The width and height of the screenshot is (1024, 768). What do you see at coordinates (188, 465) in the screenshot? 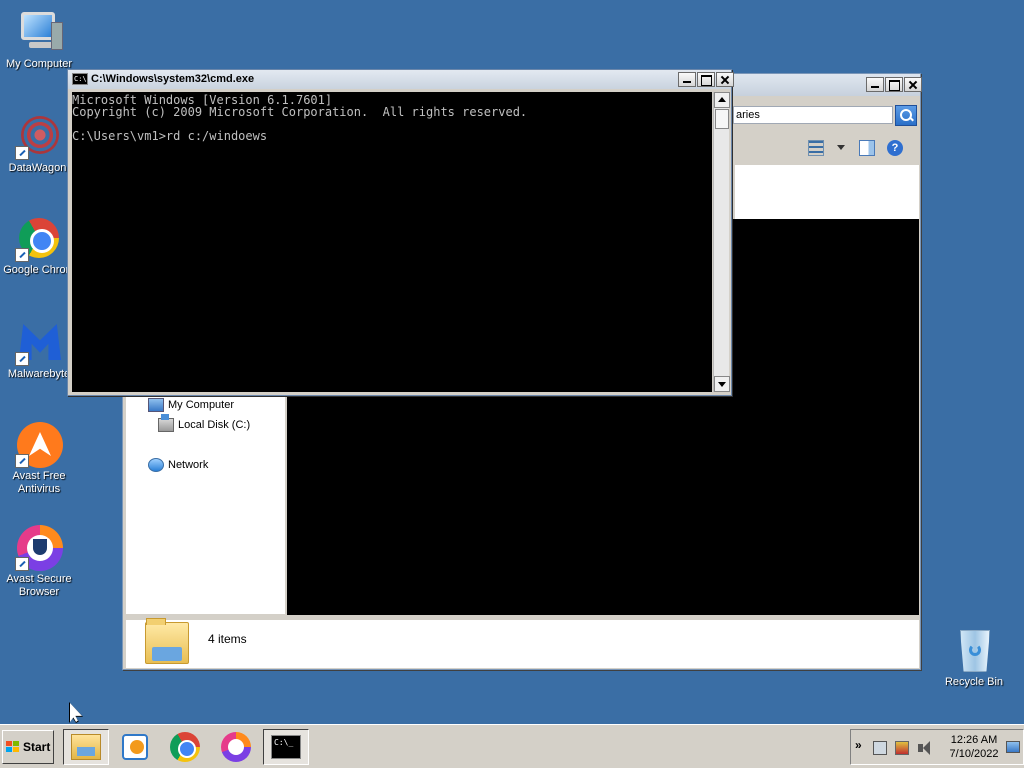
I see `nav-item-label: Network` at bounding box center [188, 465].